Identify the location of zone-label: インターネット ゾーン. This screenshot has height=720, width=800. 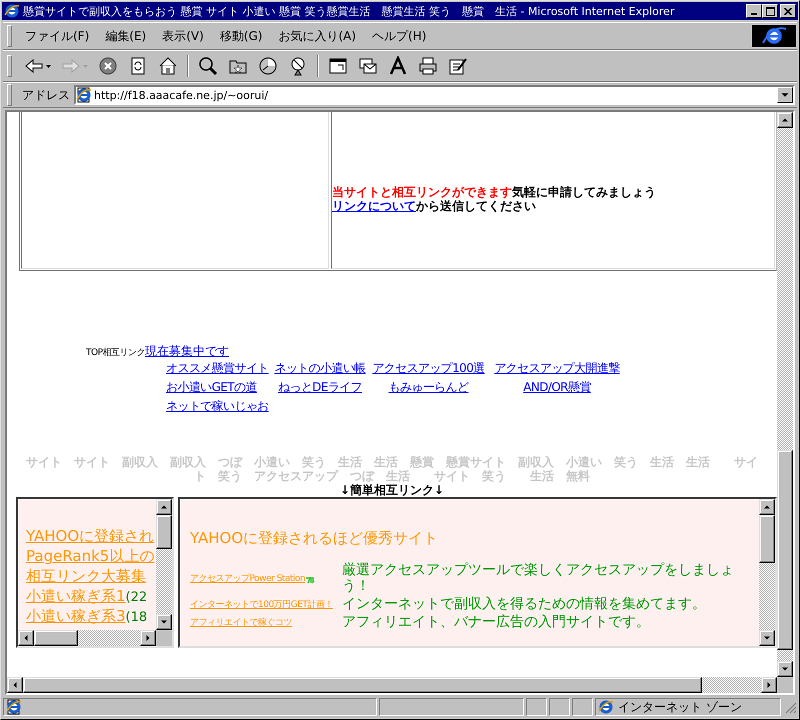
(680, 707).